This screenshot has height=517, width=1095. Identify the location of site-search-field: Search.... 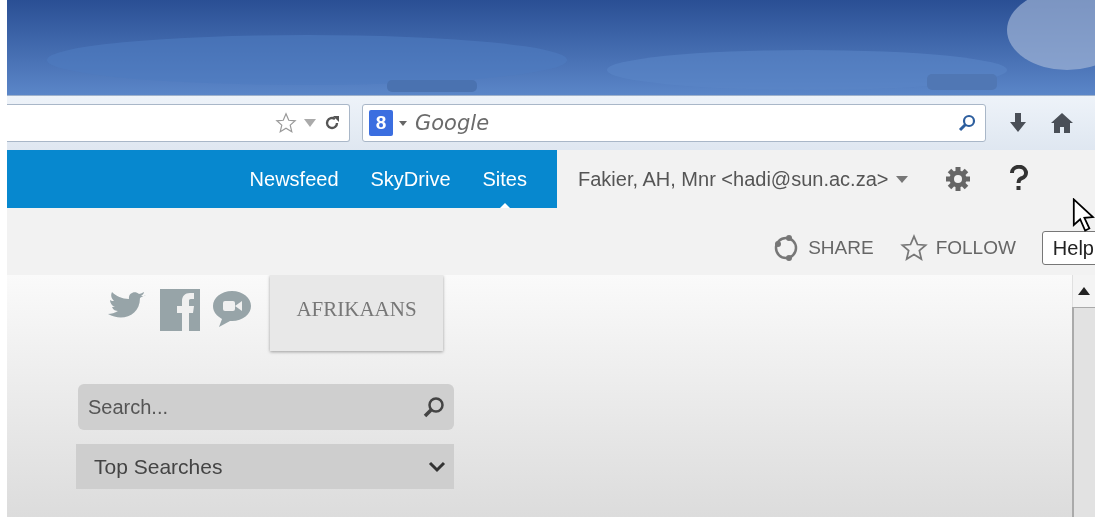
(266, 407).